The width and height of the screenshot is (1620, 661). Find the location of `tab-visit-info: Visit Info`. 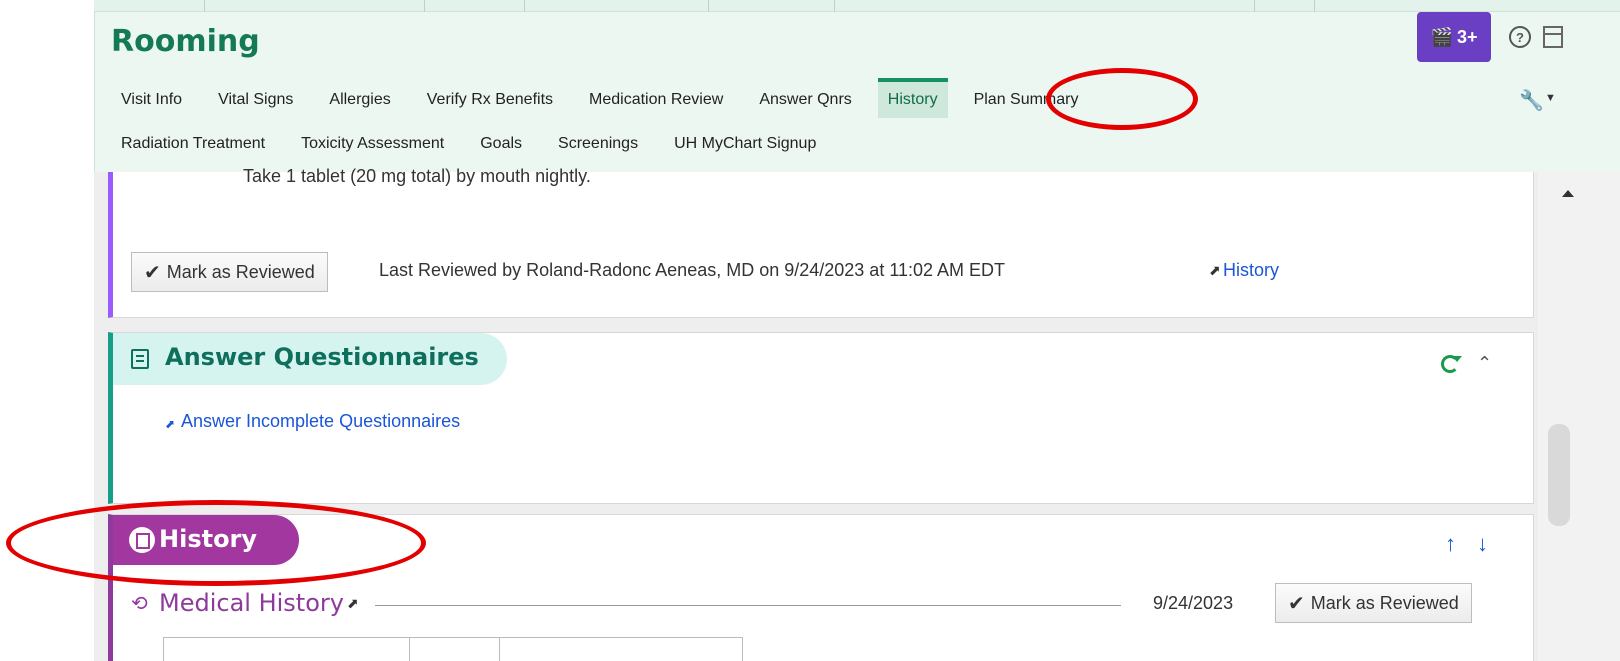

tab-visit-info: Visit Info is located at coordinates (151, 100).